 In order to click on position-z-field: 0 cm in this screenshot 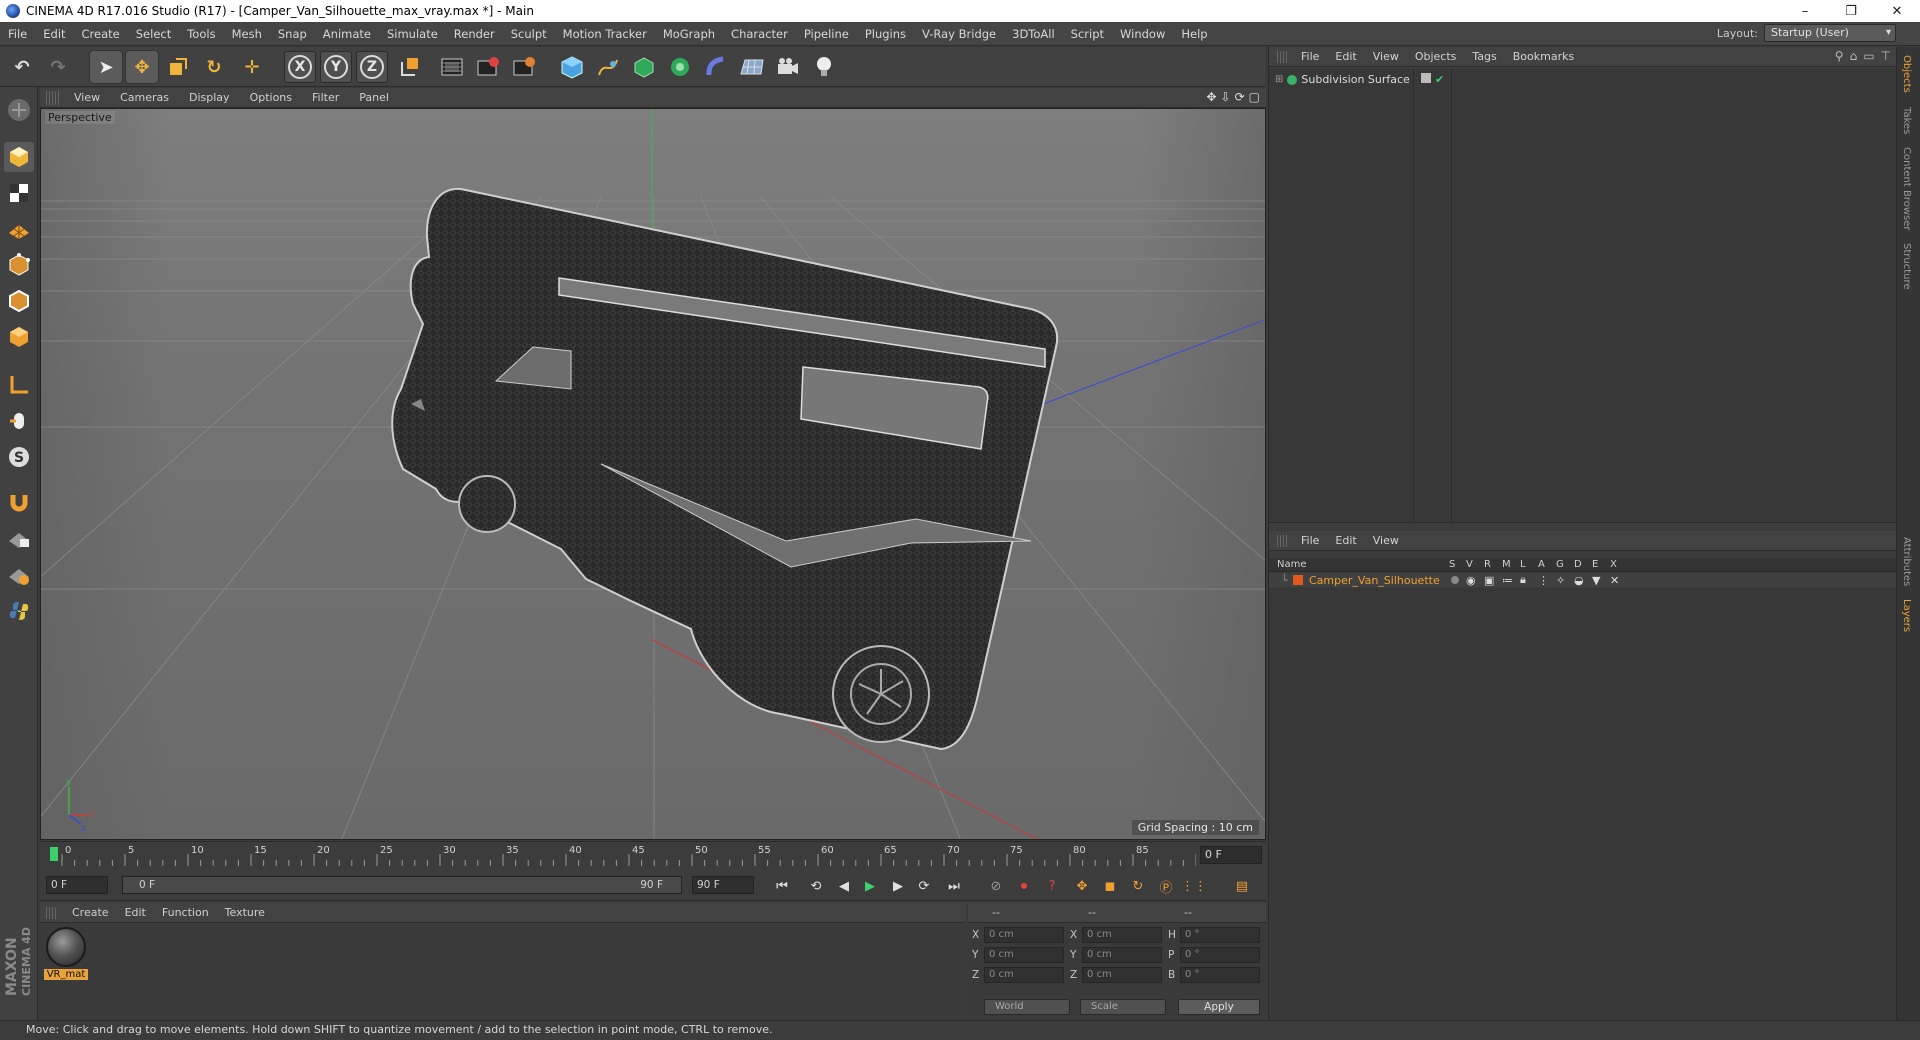, I will do `click(1024, 975)`.